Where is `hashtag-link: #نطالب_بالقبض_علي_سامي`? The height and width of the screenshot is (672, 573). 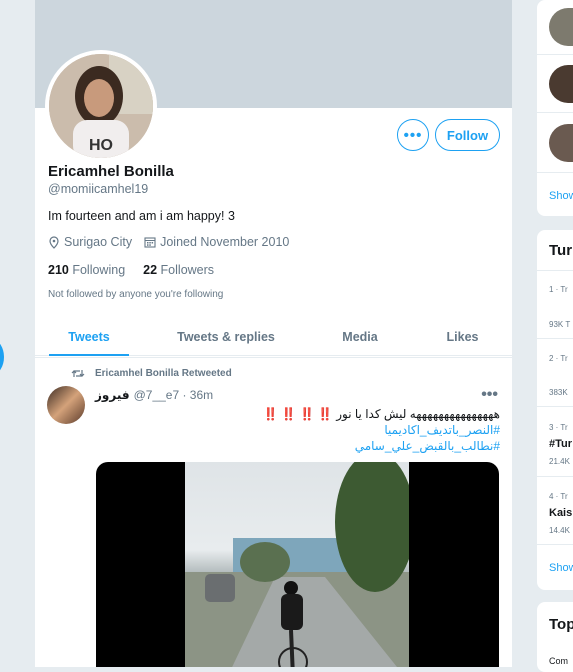 hashtag-link: #نطالب_بالقبض_علي_سامي is located at coordinates (310, 446).